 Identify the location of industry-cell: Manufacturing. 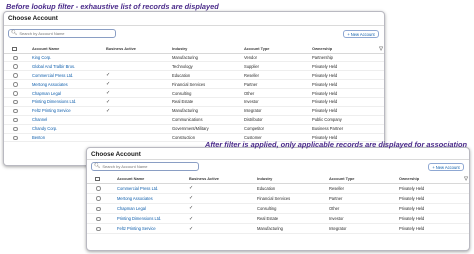
(206, 111).